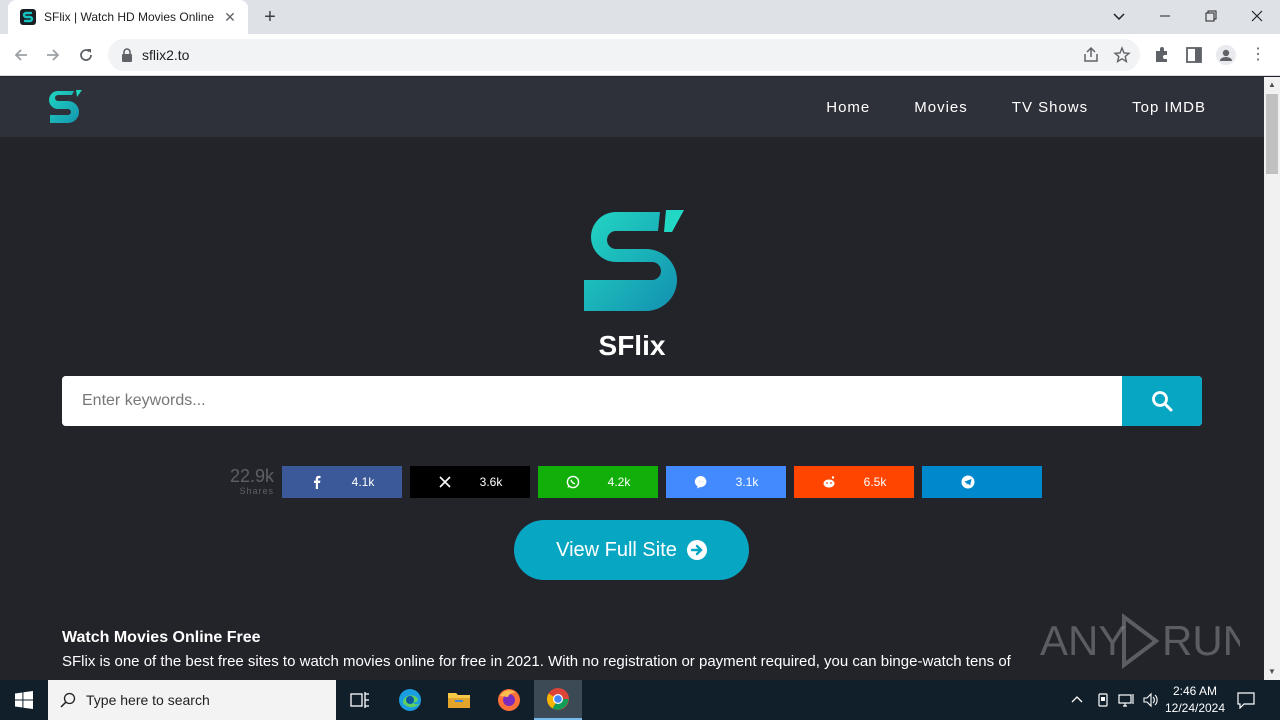  What do you see at coordinates (28, 17) in the screenshot?
I see `sflix-favicon-icon` at bounding box center [28, 17].